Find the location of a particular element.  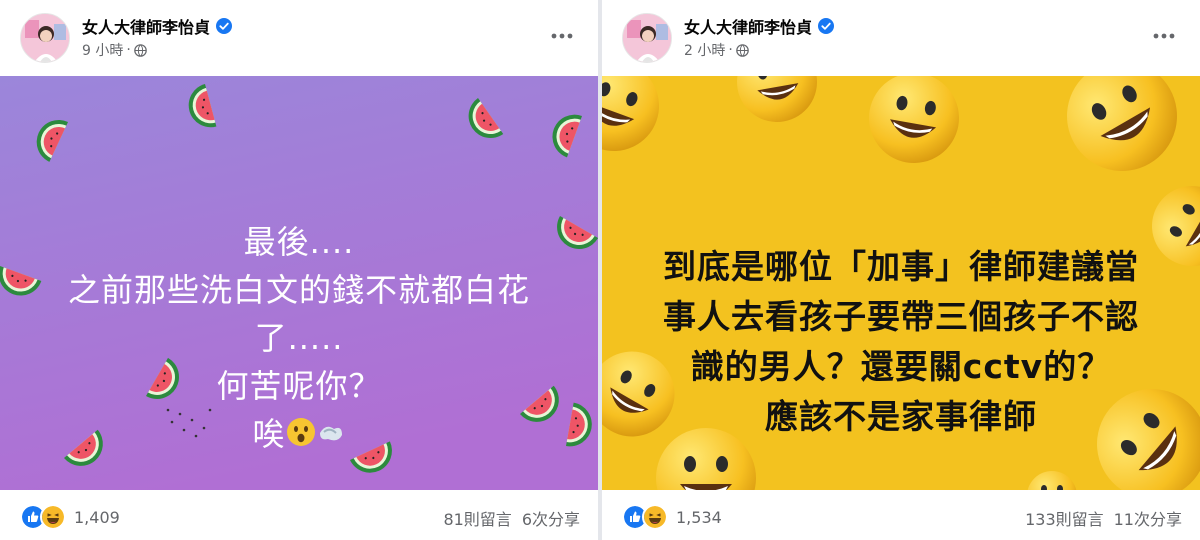

comments-count: 133則留言 is located at coordinates (1064, 518).